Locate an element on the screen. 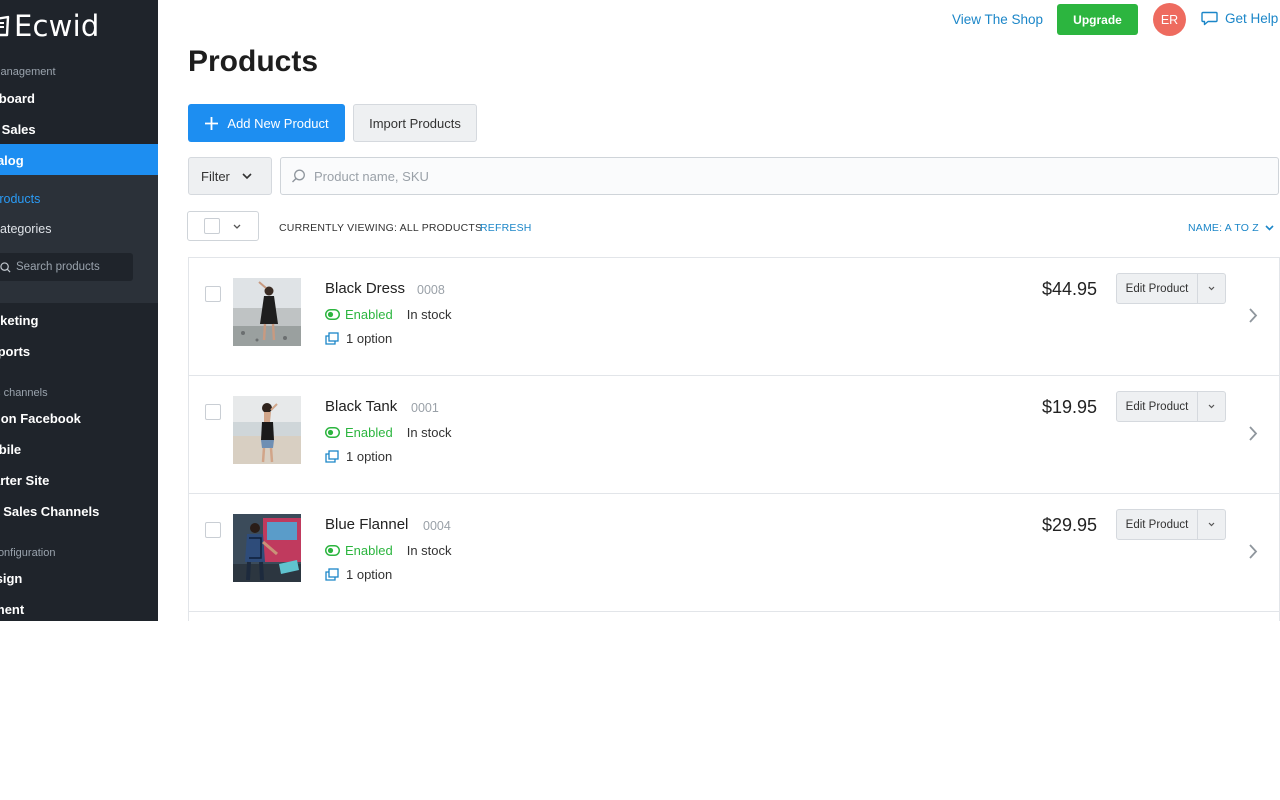 The height and width of the screenshot is (800, 1280). add-new-product-button: Add New Product is located at coordinates (266, 123).